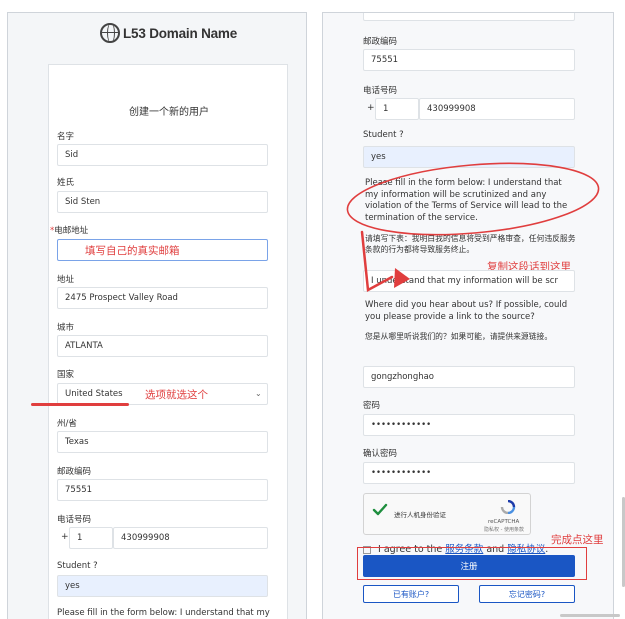  Describe the element at coordinates (508, 507) in the screenshot. I see `recaptcha-icon` at that location.